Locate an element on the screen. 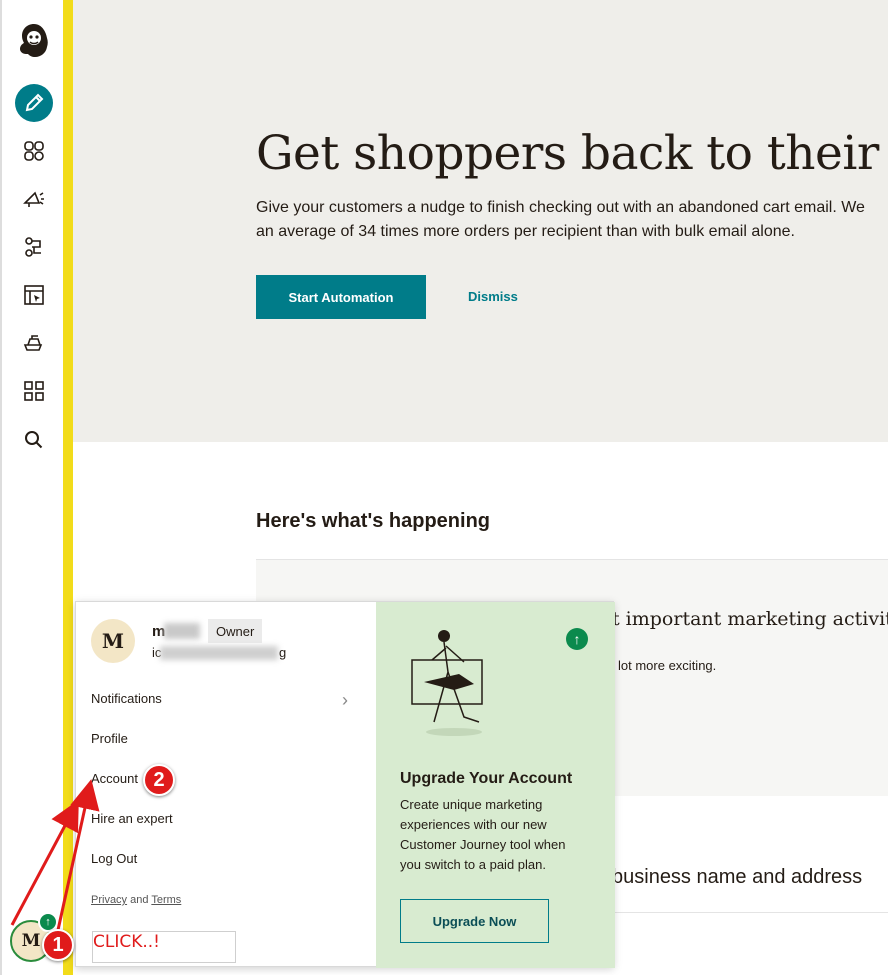 The height and width of the screenshot is (975, 888). avatar: M is located at coordinates (113, 641).